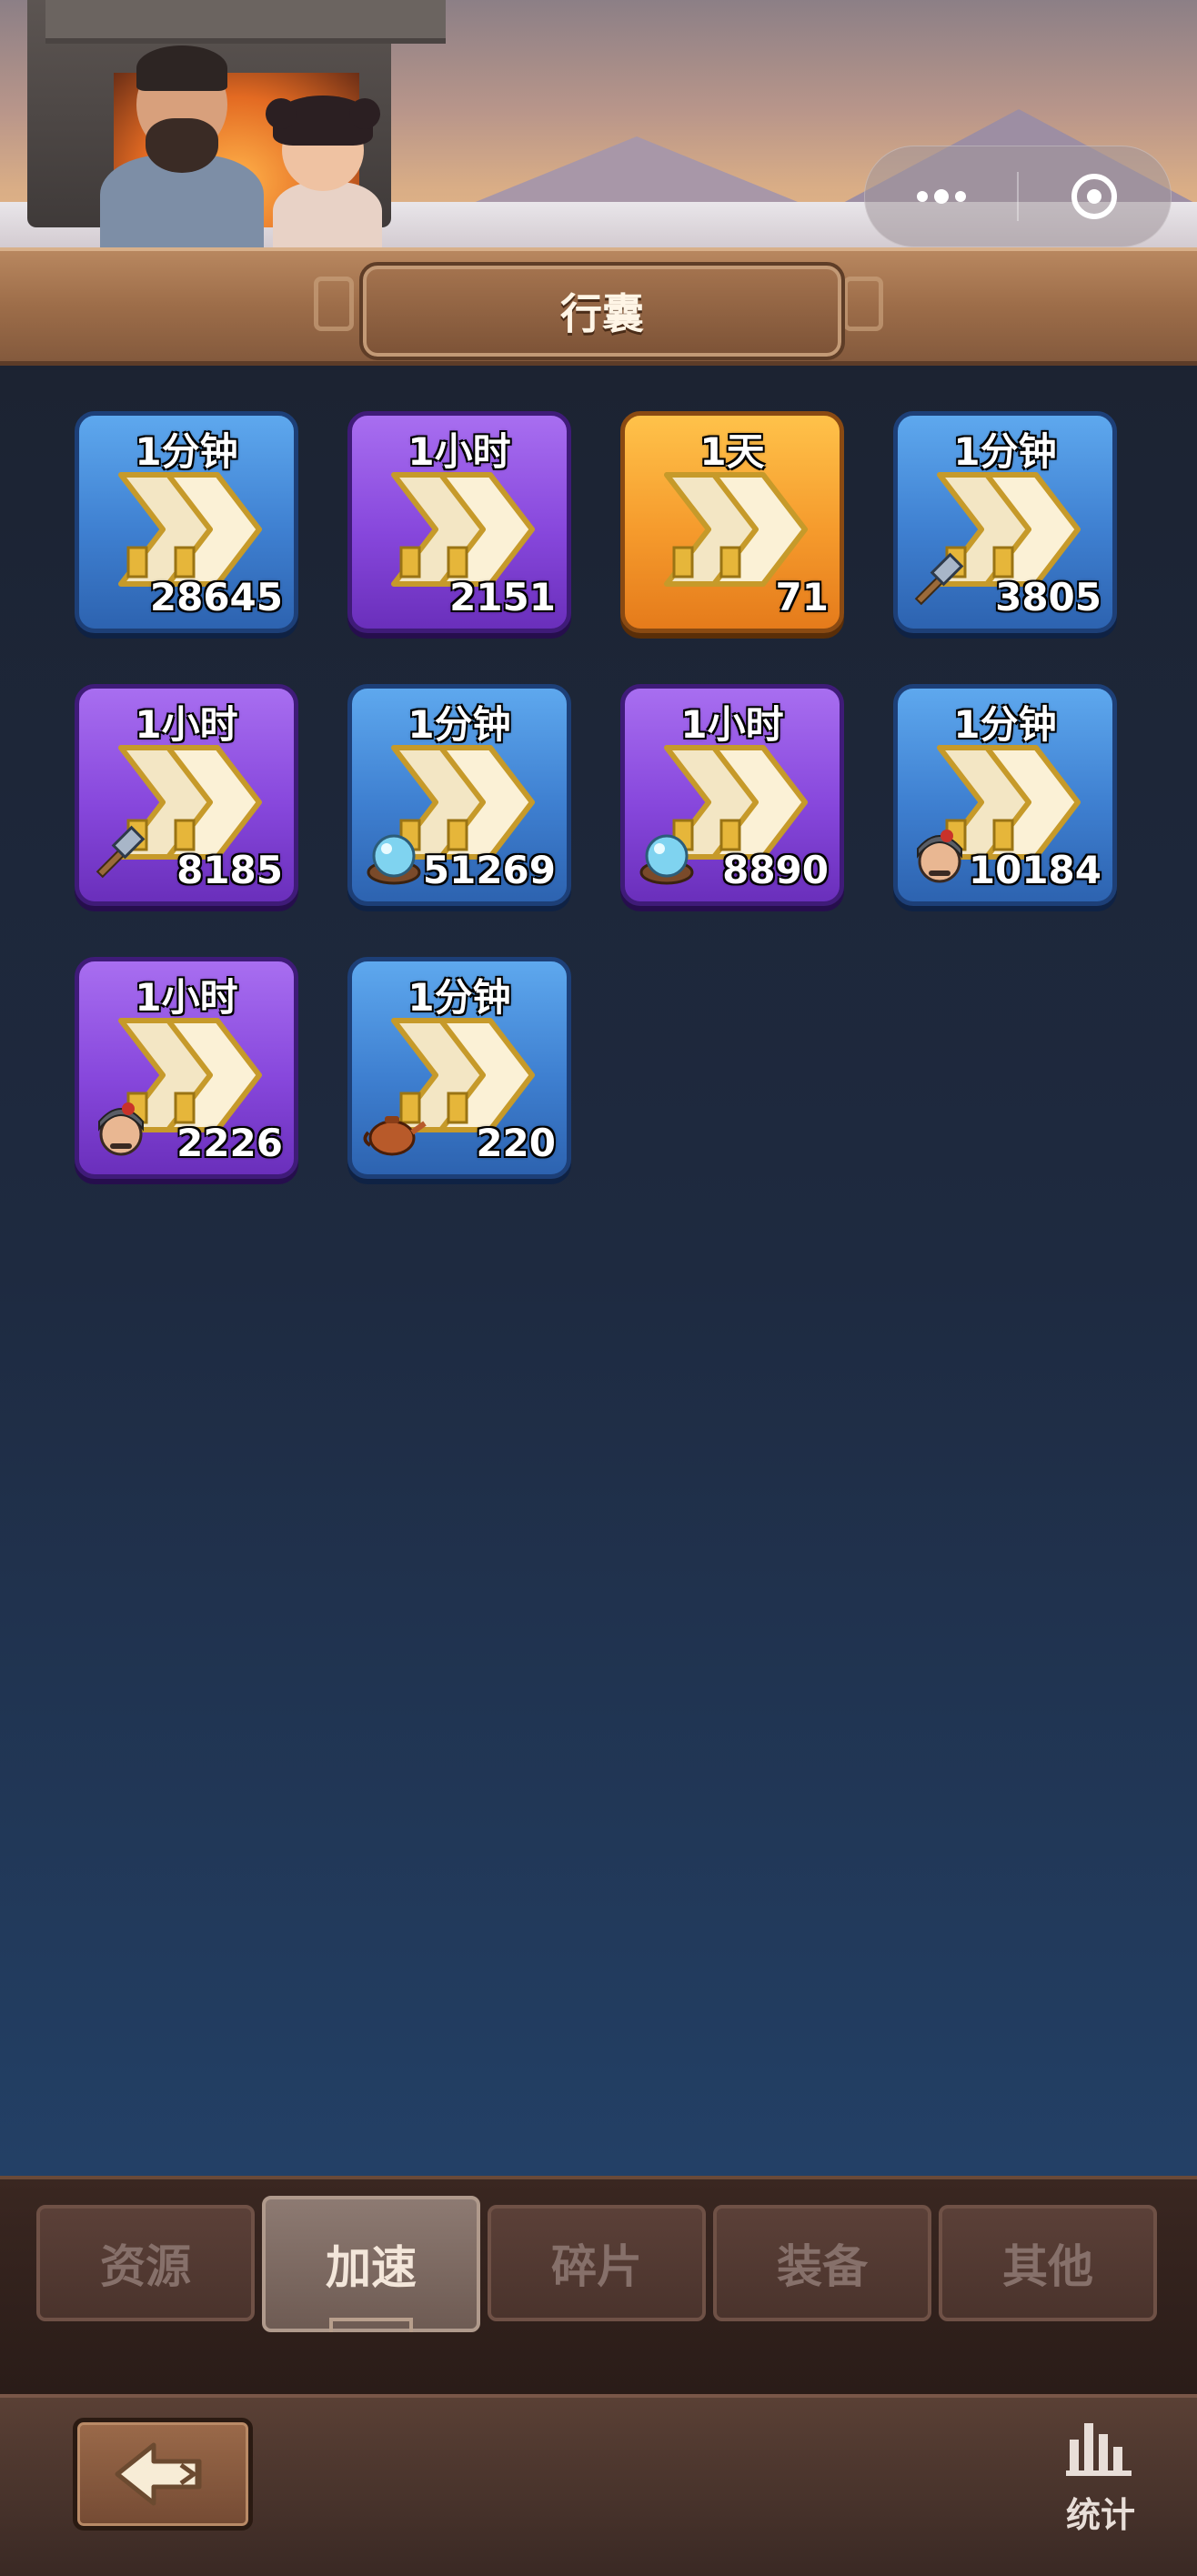 This screenshot has height=2576, width=1197. I want to click on tab-label: 碎片, so click(596, 2266).